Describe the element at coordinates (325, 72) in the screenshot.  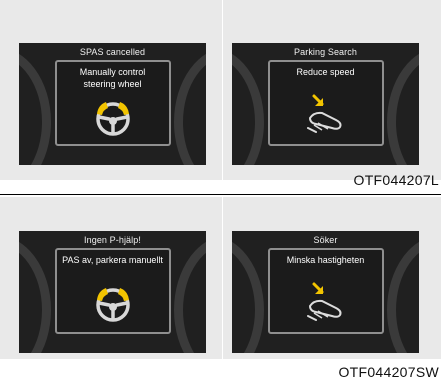
I see `message-text: Reduce speed` at that location.